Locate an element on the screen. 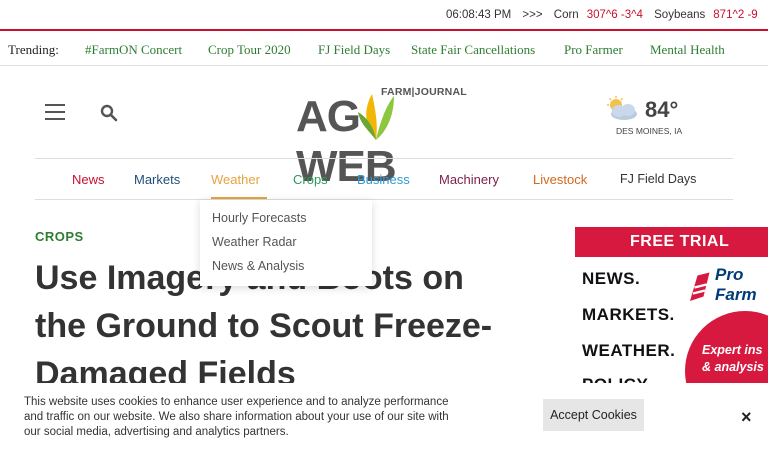 The height and width of the screenshot is (450, 768). dropdown-item-news-analysis: News & Analysis is located at coordinates (258, 266).